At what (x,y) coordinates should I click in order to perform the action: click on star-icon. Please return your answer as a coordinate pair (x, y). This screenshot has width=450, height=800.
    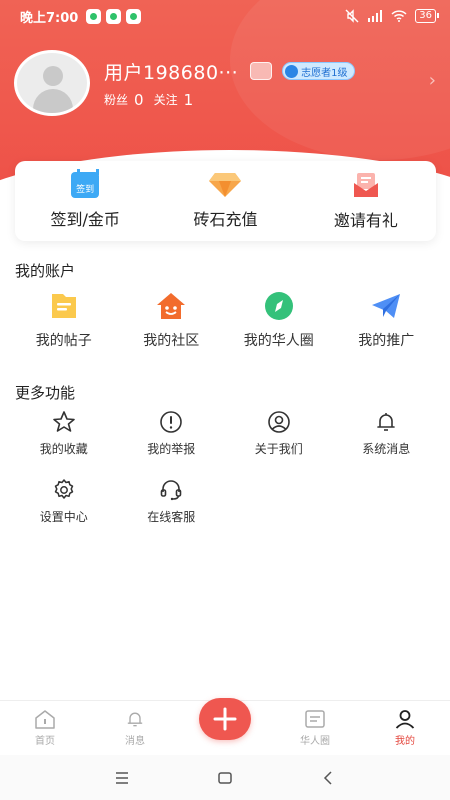
    Looking at the image, I should click on (63, 421).